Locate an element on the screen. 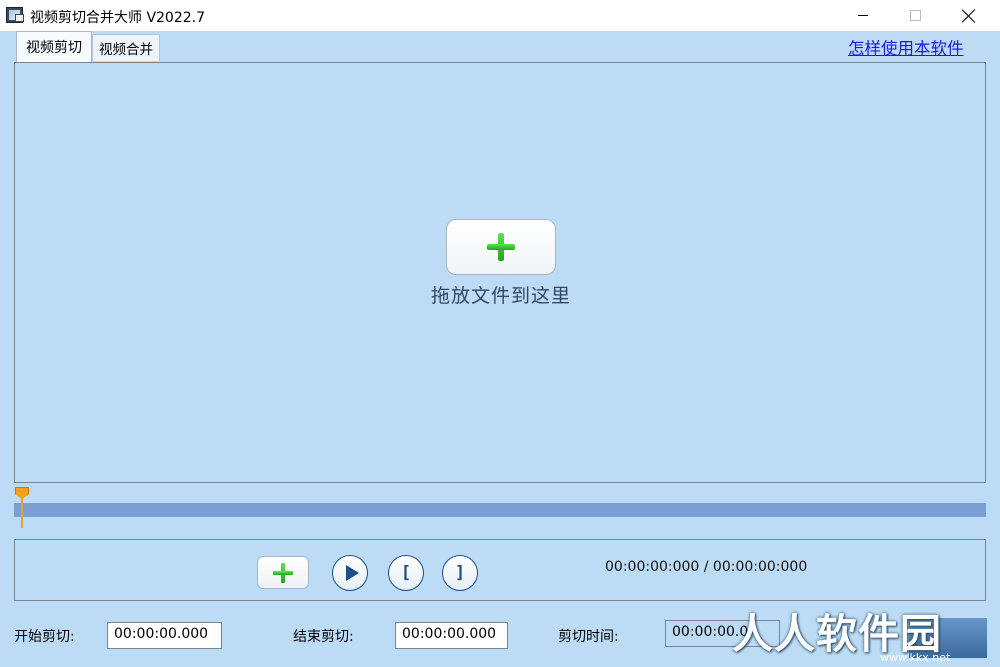 This screenshot has height=667, width=1000. add-file-button is located at coordinates (501, 247).